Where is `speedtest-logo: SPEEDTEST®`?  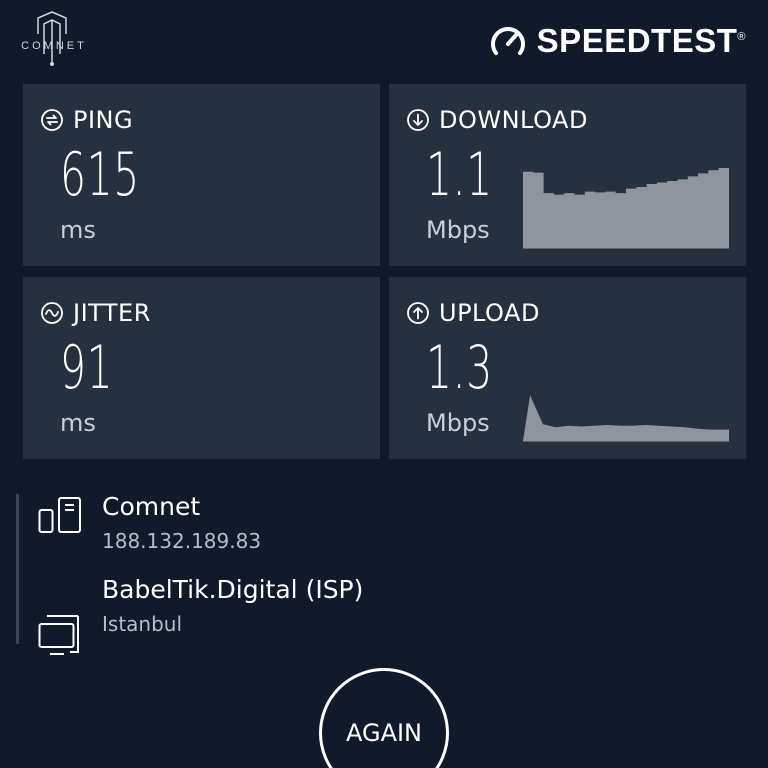
speedtest-logo: SPEEDTEST® is located at coordinates (617, 41).